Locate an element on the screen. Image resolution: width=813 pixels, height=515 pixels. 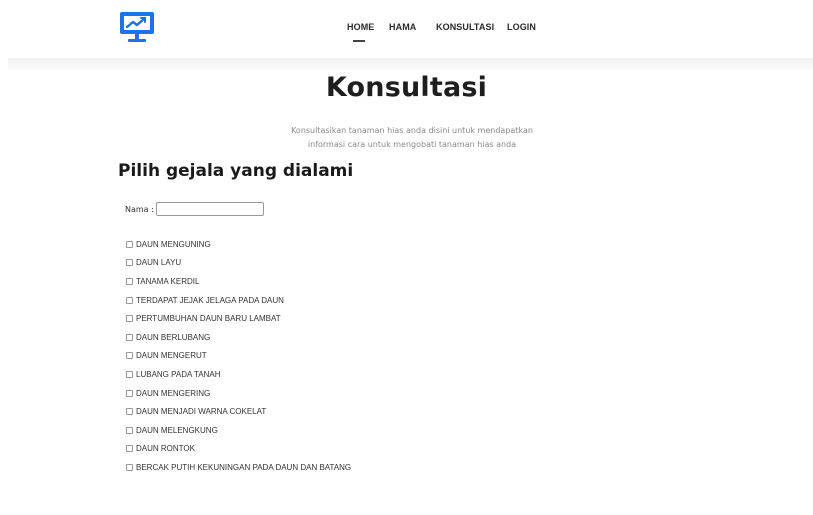
name-label: Nama : is located at coordinates (139, 209).